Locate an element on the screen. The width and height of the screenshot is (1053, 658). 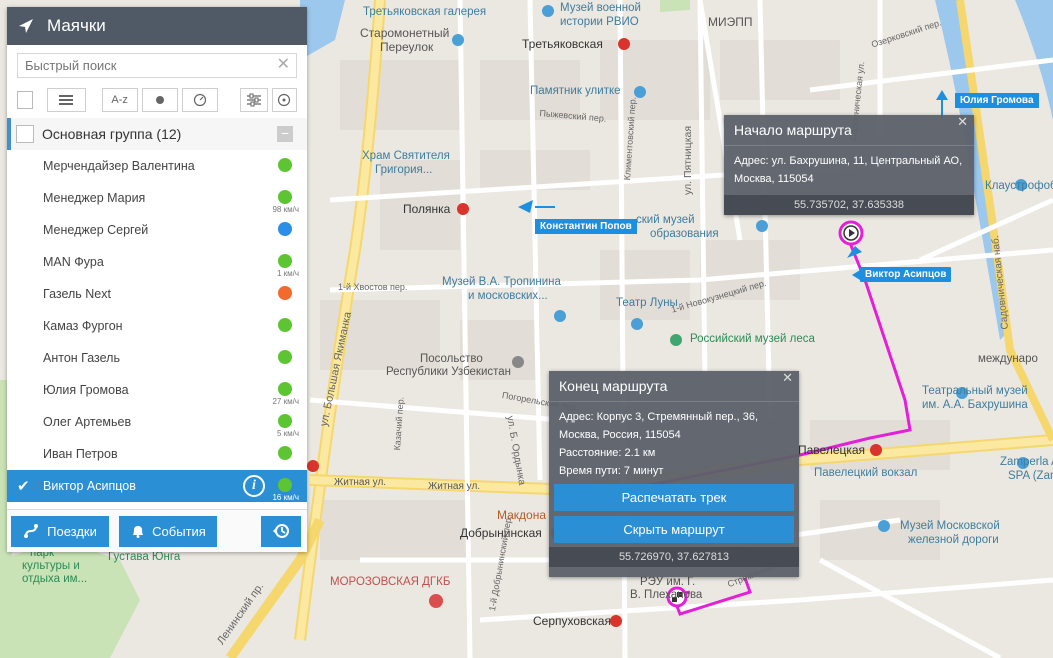
tracker-item: Менеджер Сергей is located at coordinates (157, 230).